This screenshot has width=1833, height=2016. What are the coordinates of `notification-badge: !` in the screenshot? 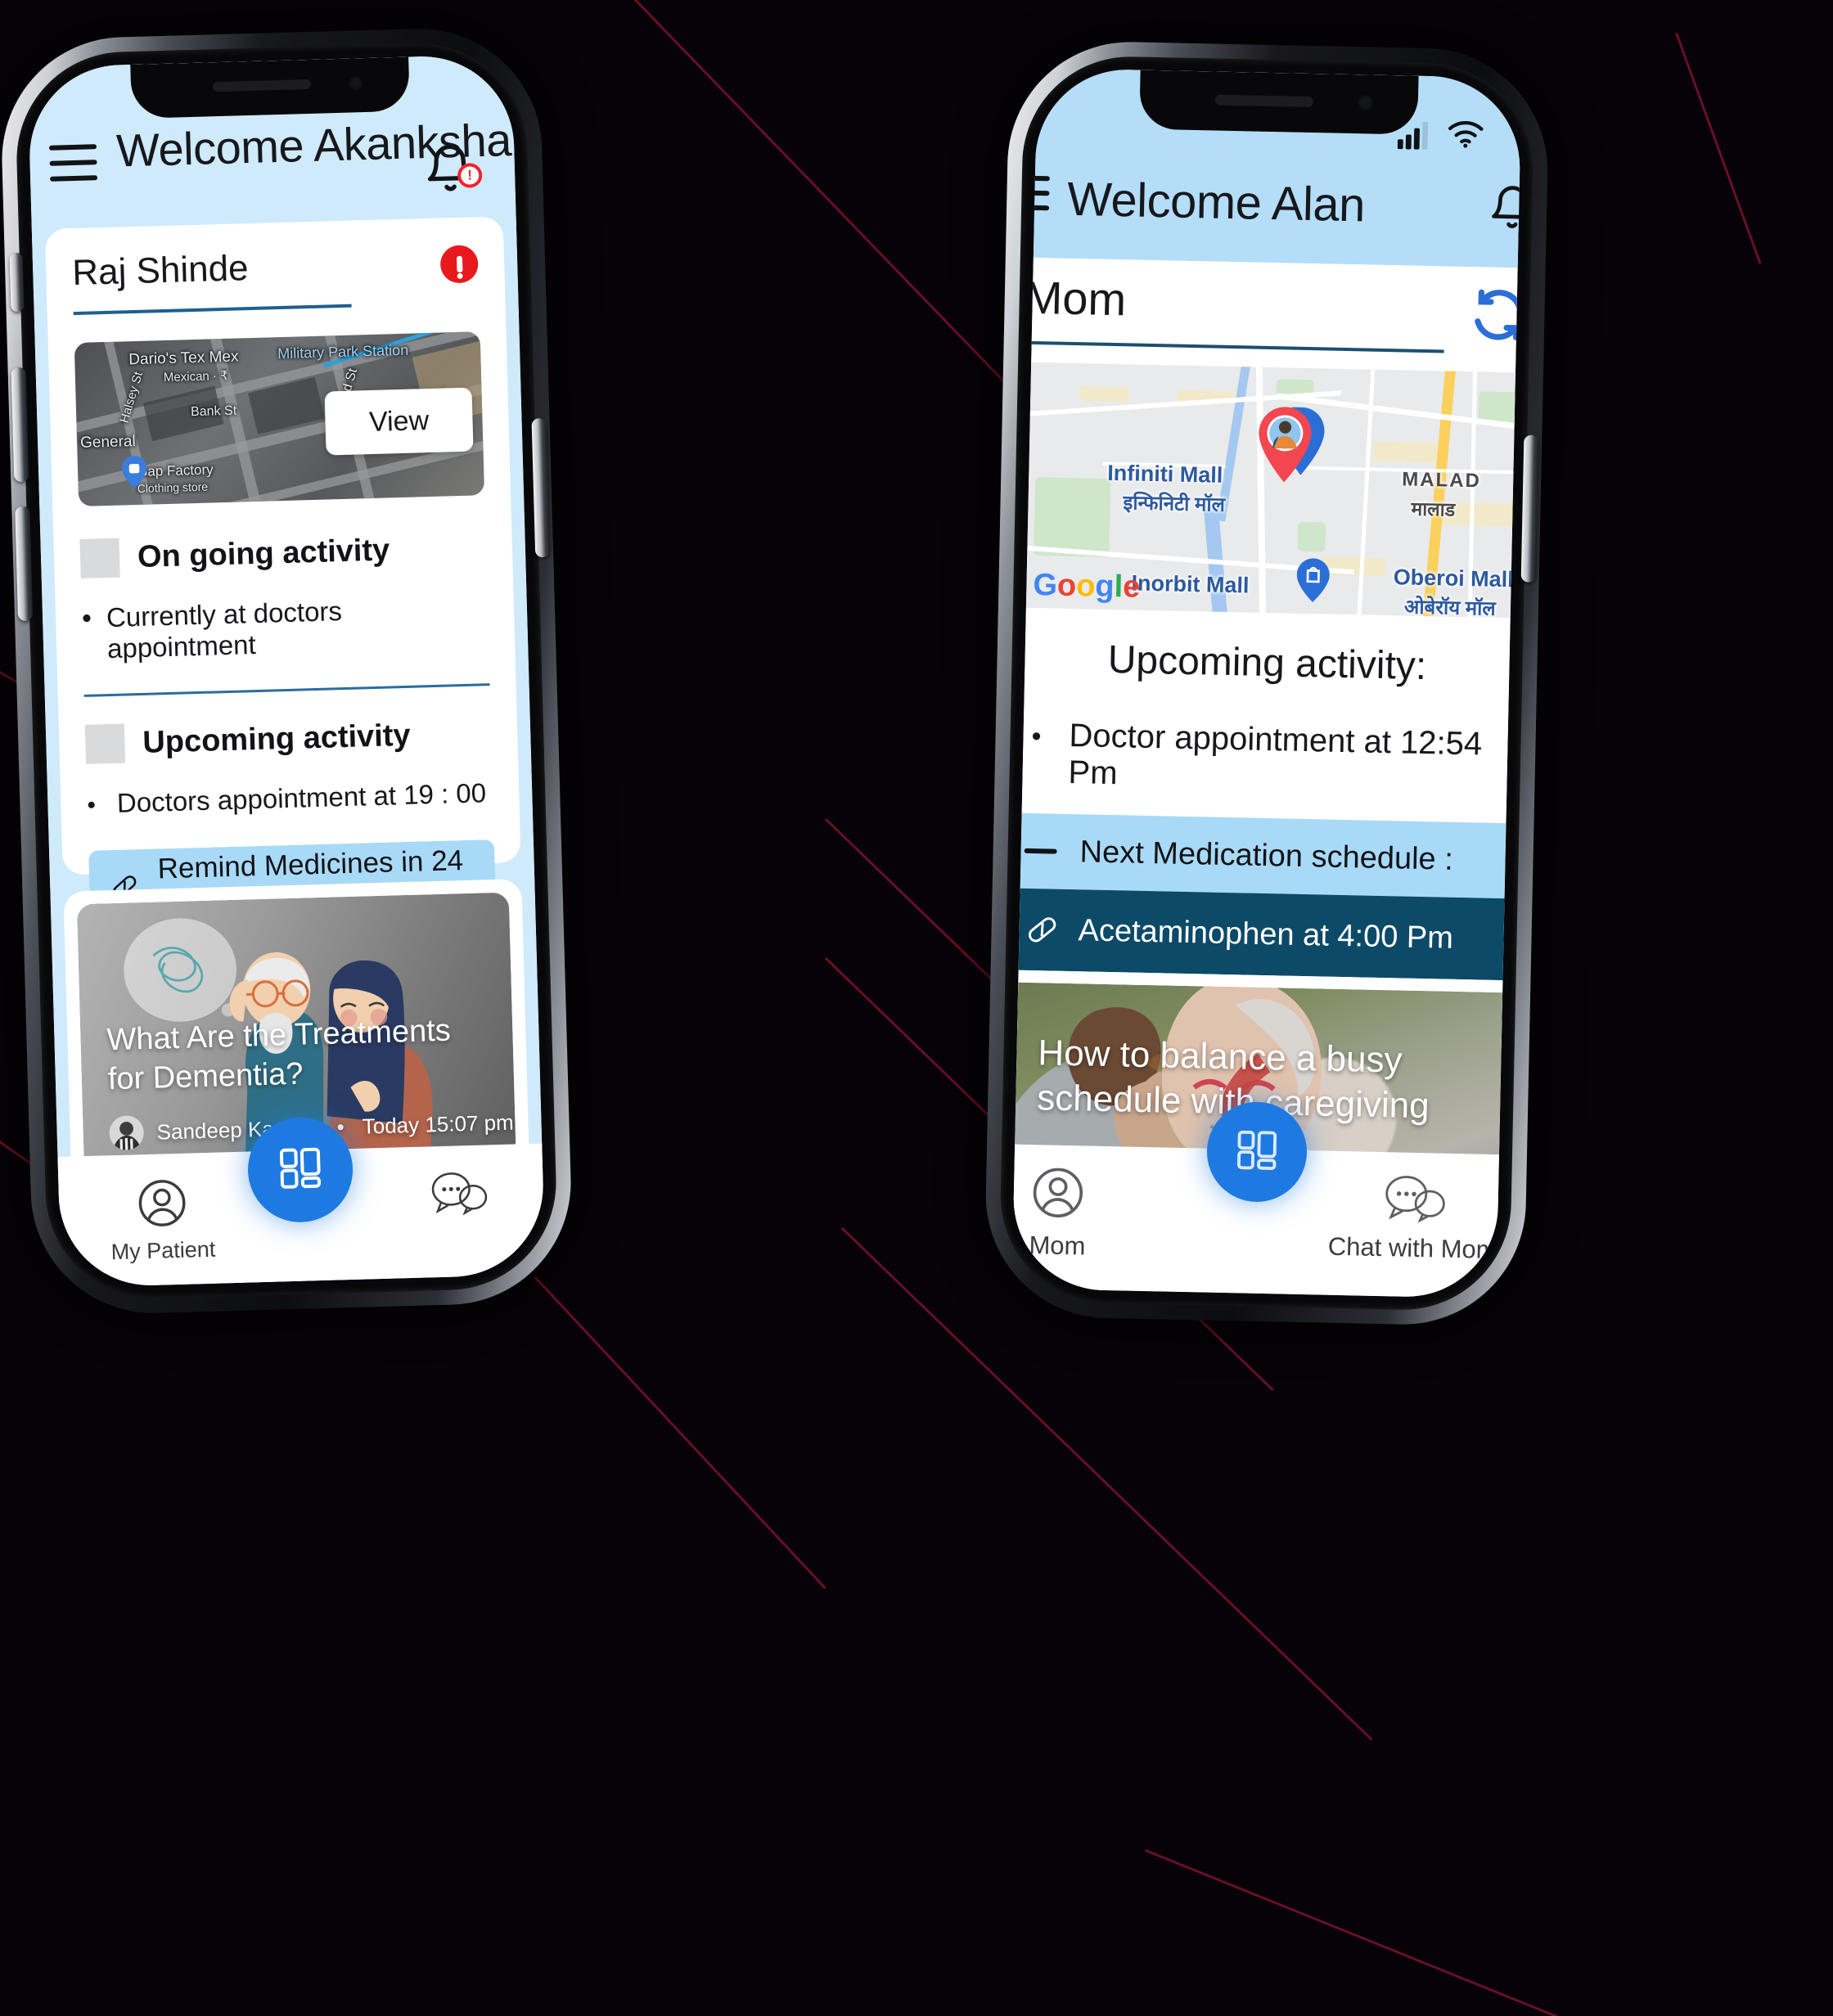 It's located at (470, 176).